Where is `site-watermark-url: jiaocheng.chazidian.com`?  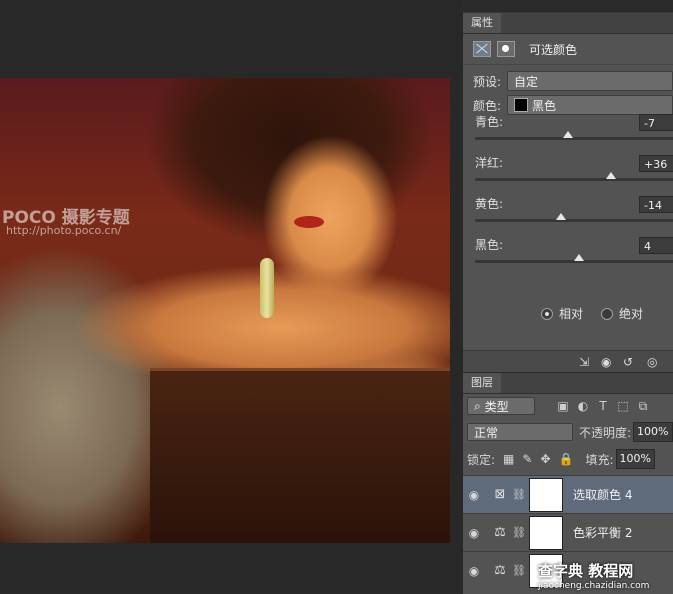
site-watermark-url: jiaocheng.chazidian.com is located at coordinates (594, 586).